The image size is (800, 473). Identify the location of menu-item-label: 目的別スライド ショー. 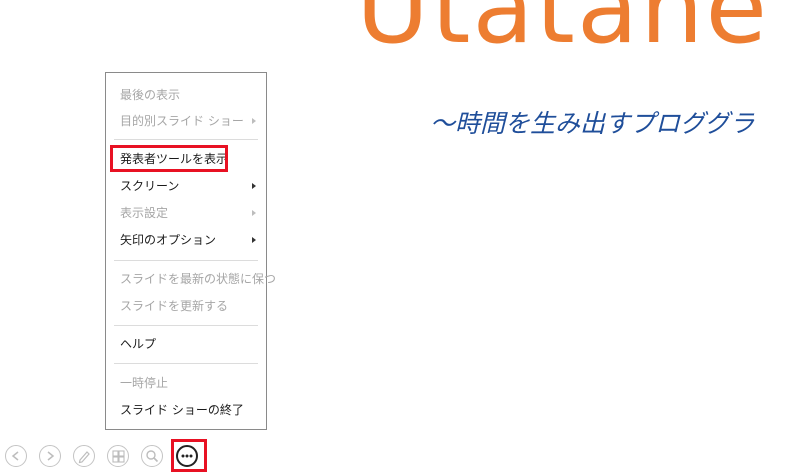
(182, 121).